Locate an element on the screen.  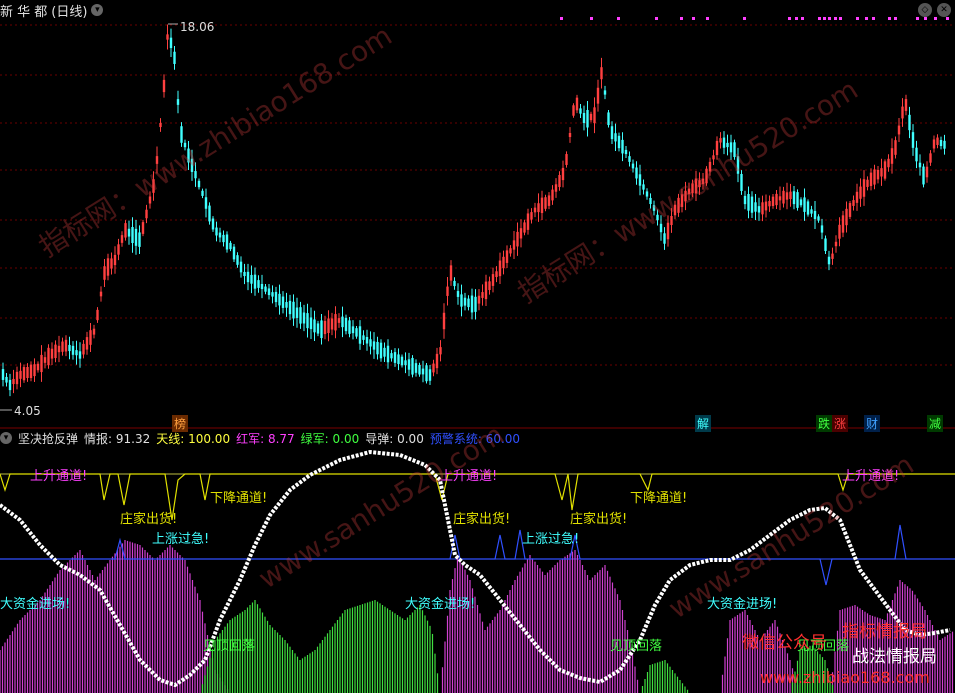
close-icon: ✕ is located at coordinates (944, 10).